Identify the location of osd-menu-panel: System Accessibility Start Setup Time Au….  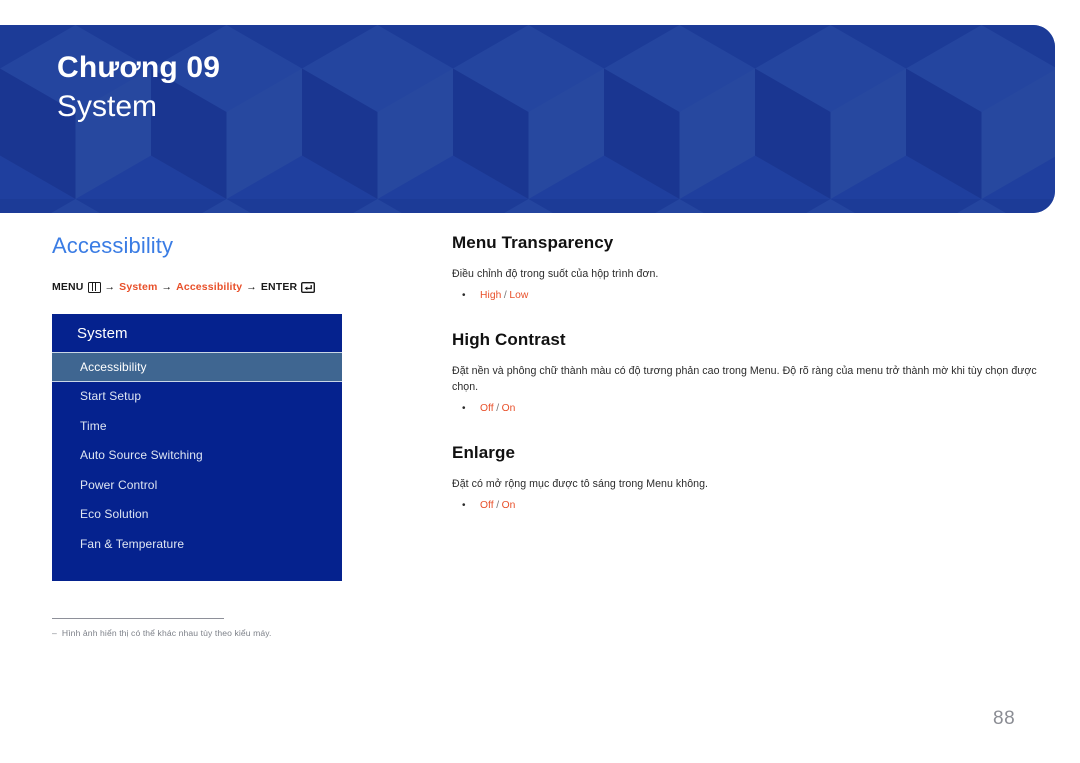
(197, 447).